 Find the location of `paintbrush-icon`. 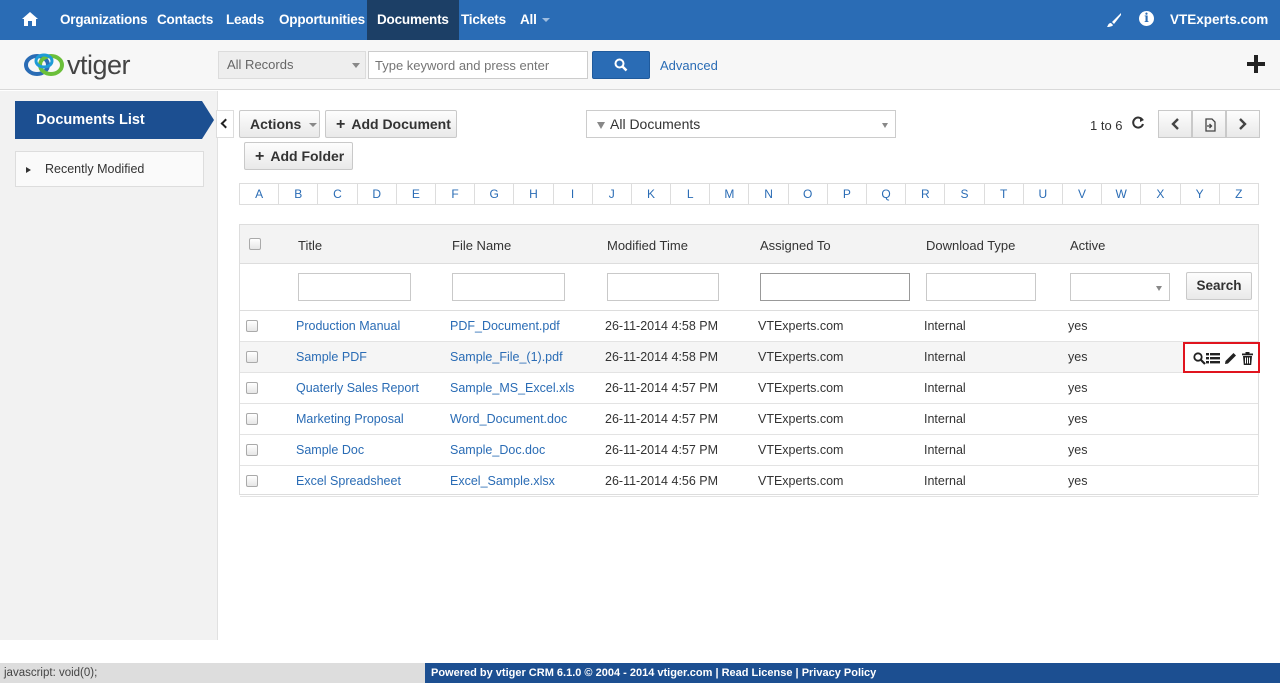

paintbrush-icon is located at coordinates (1114, 20).